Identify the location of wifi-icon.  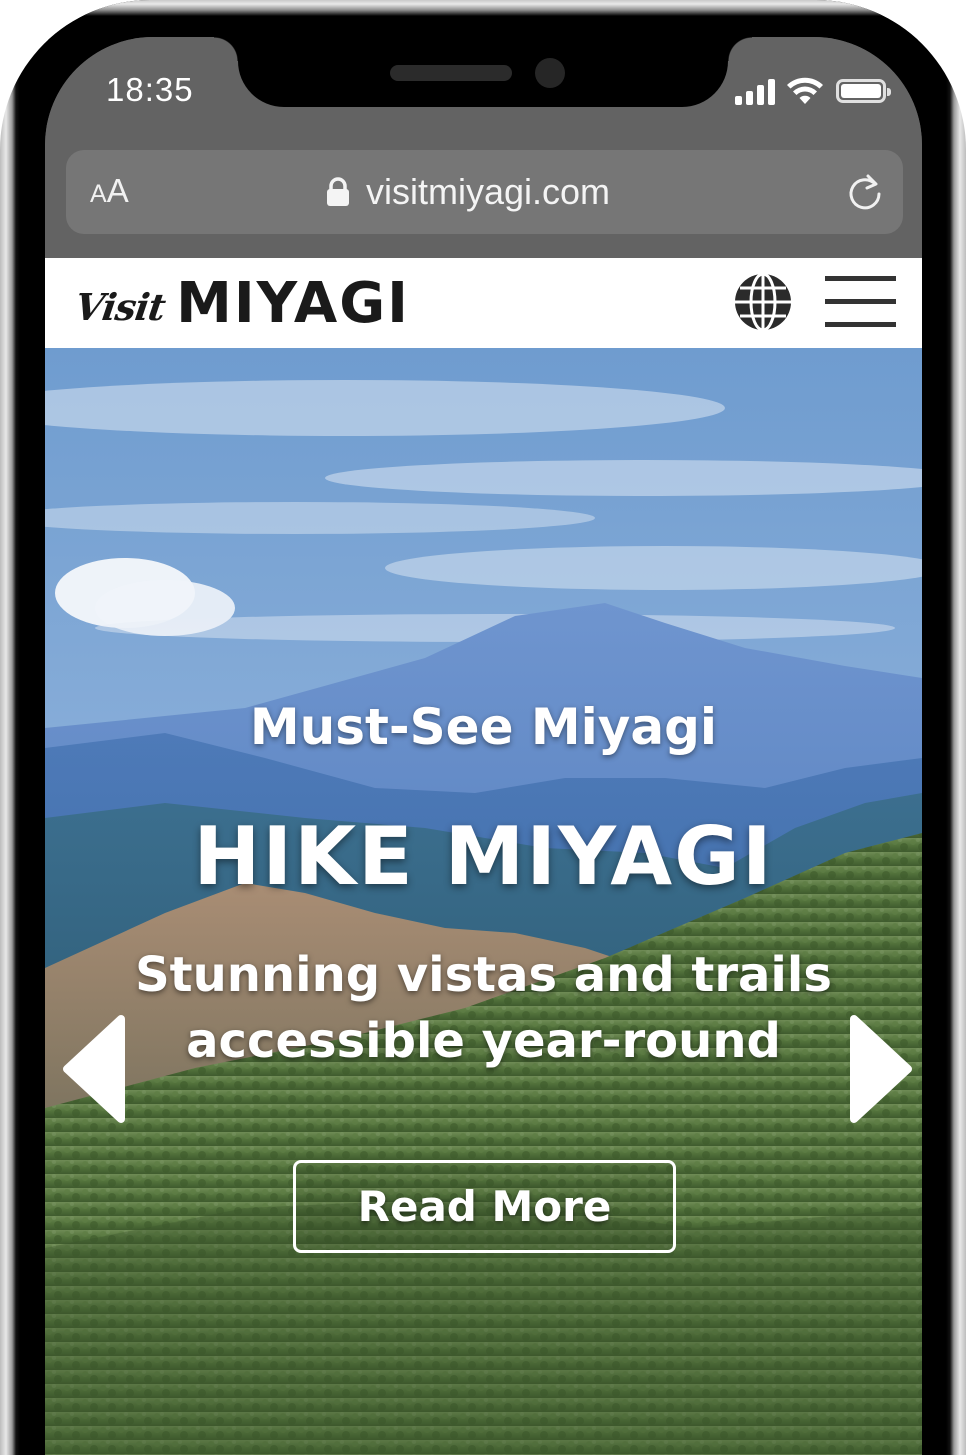
(805, 90).